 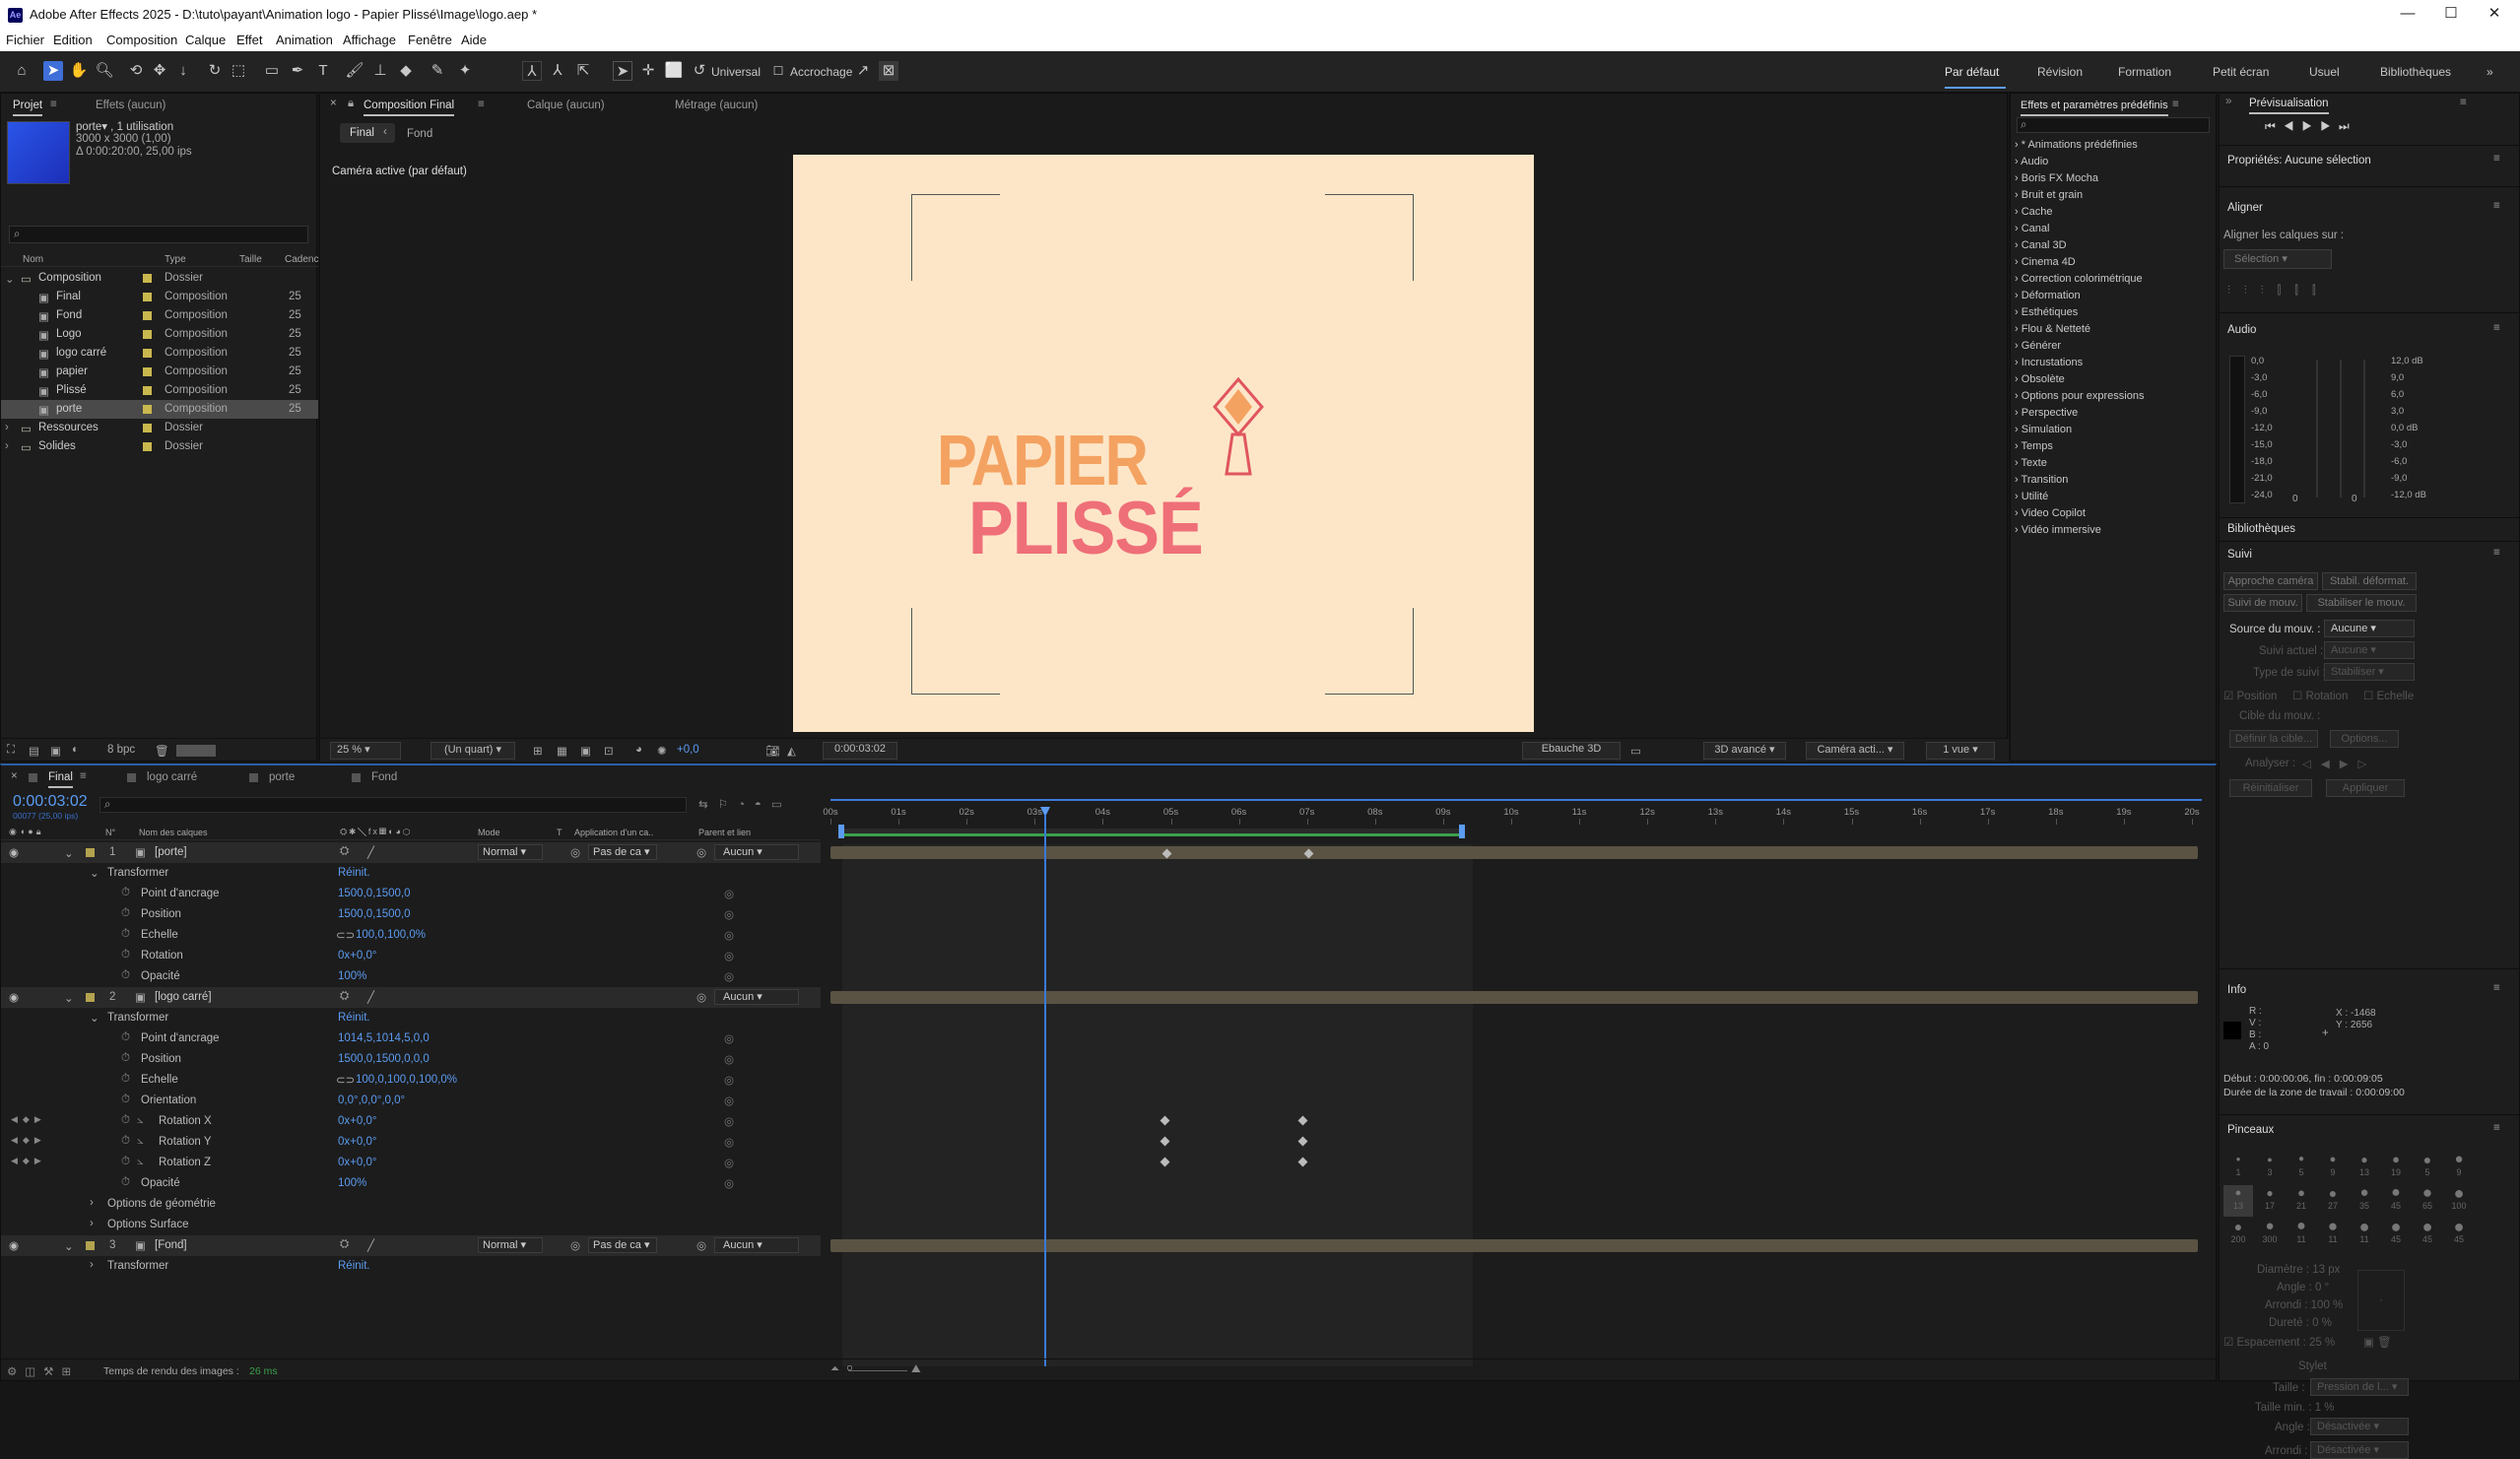 What do you see at coordinates (474, 40) in the screenshot?
I see `menu-aide: Aide` at bounding box center [474, 40].